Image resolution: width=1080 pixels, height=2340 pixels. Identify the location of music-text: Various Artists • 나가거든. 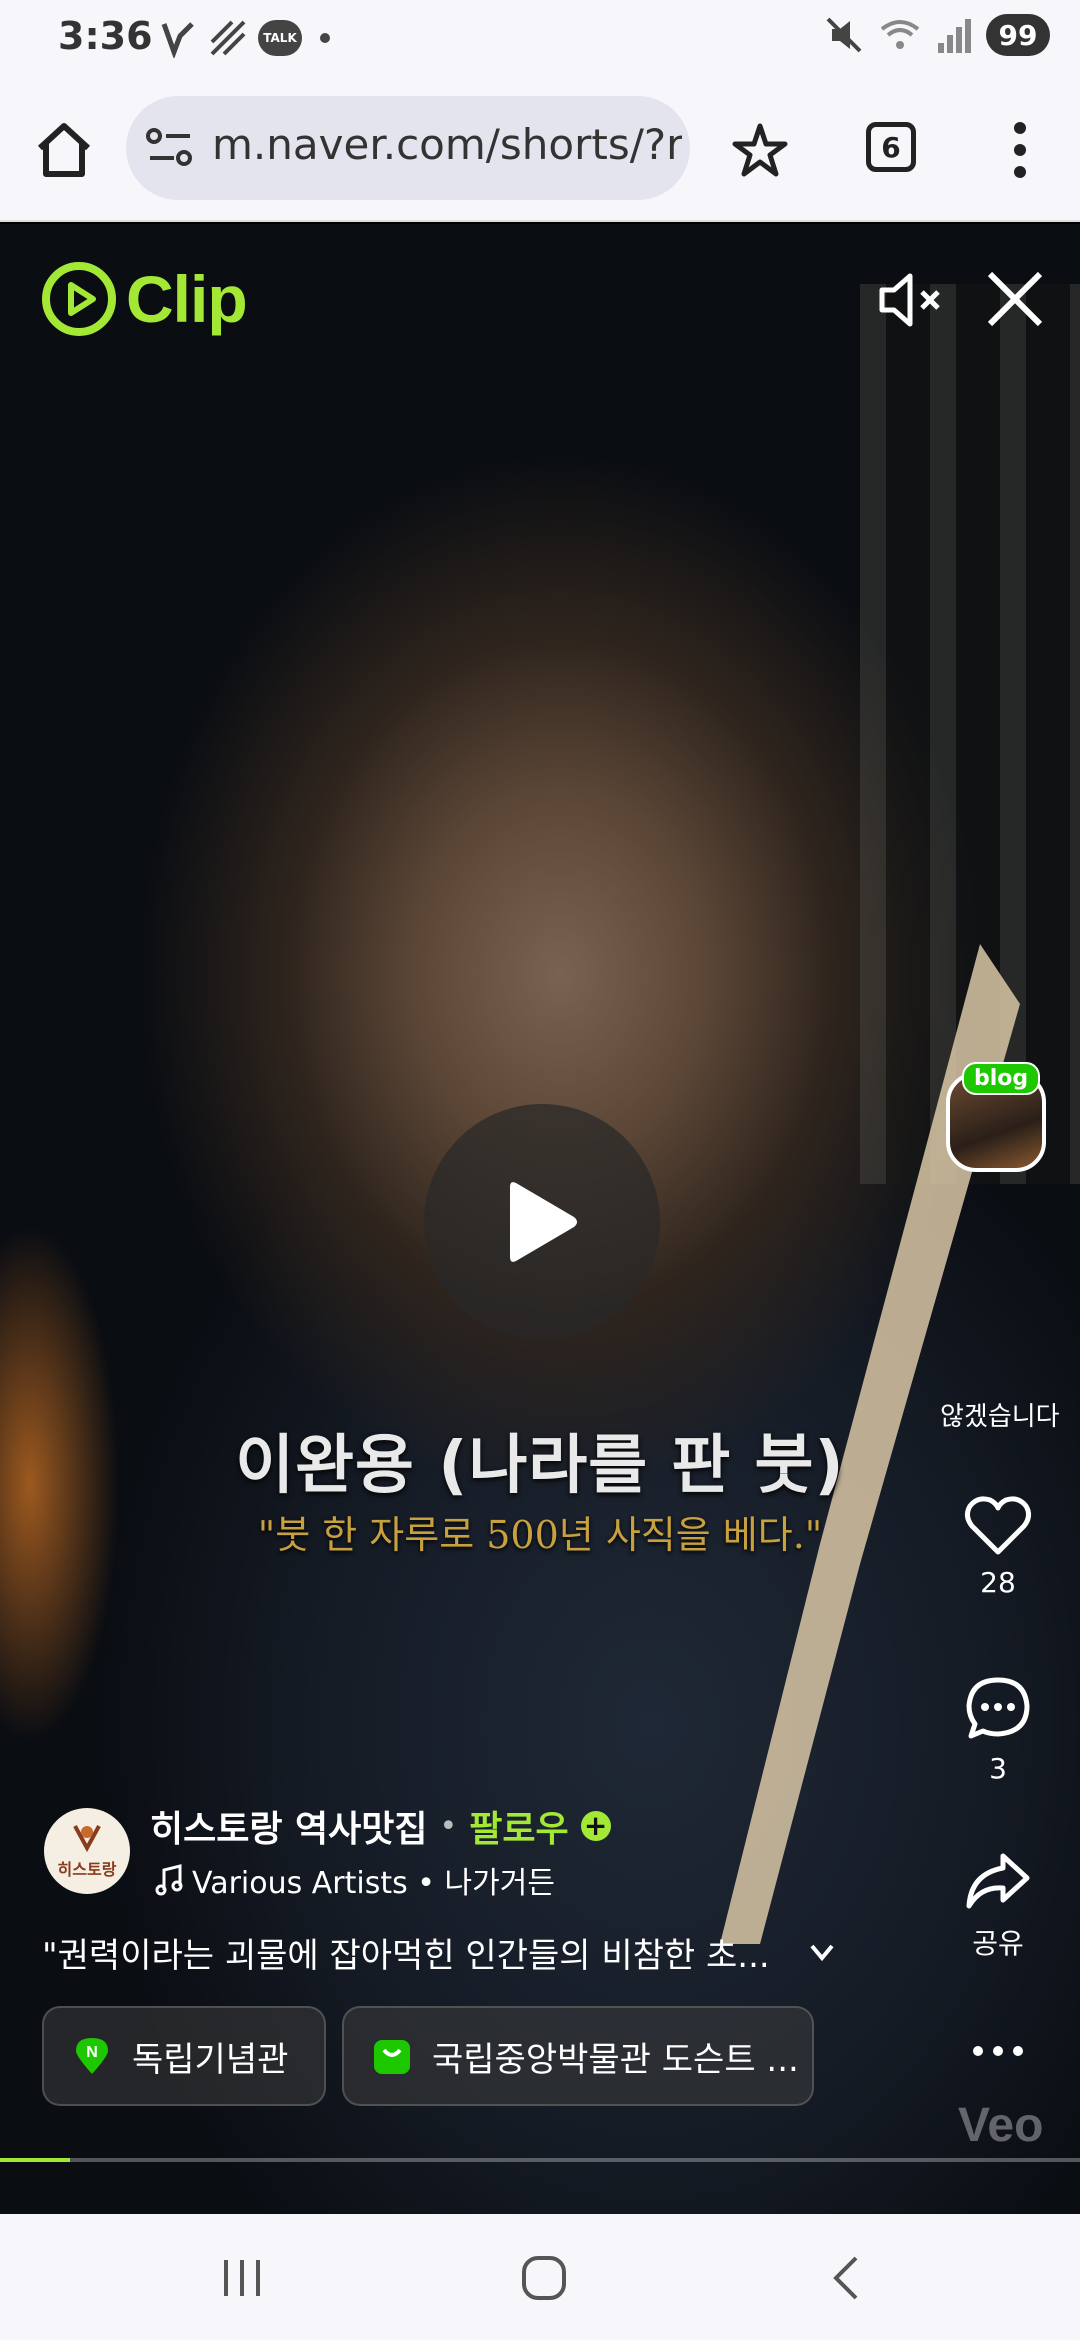
(373, 1883).